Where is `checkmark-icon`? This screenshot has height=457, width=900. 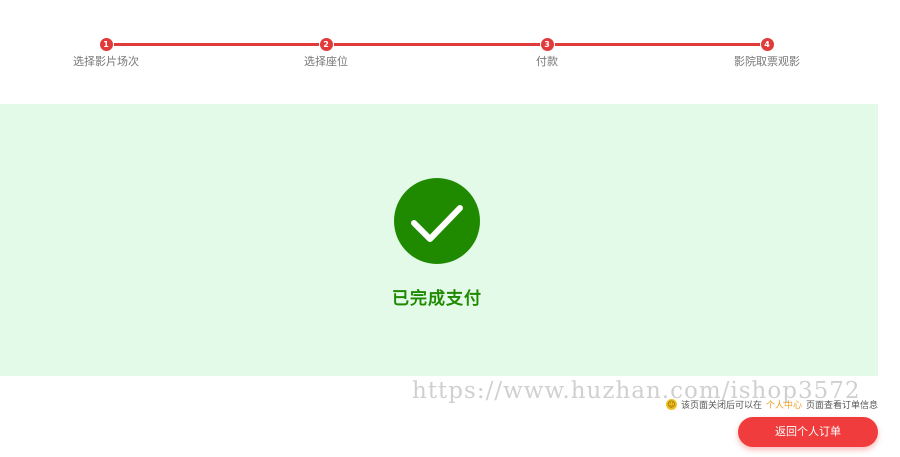 checkmark-icon is located at coordinates (437, 223).